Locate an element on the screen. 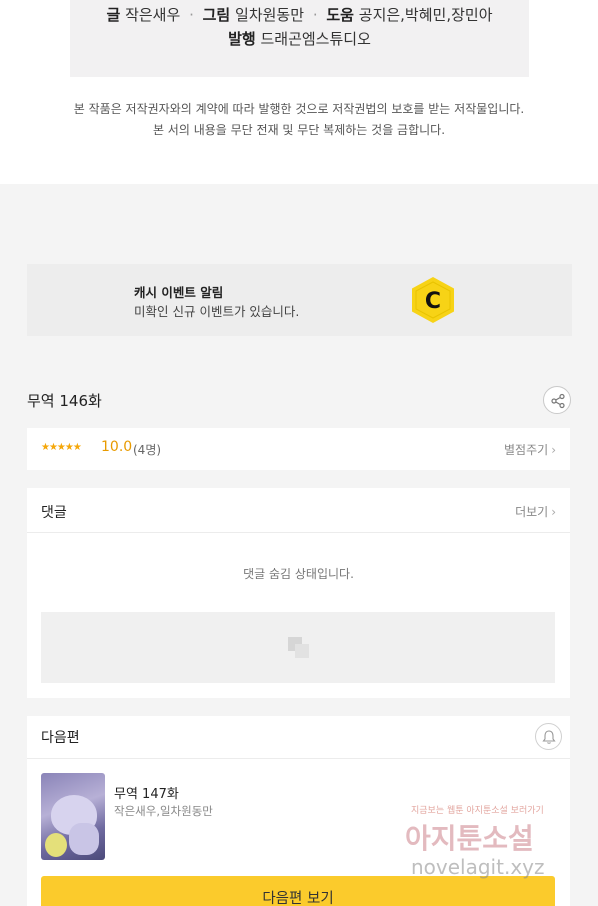 This screenshot has width=598, height=906. rating-card: ★★★★★ 10.0 (4명) 별점주기 › is located at coordinates (298, 449).